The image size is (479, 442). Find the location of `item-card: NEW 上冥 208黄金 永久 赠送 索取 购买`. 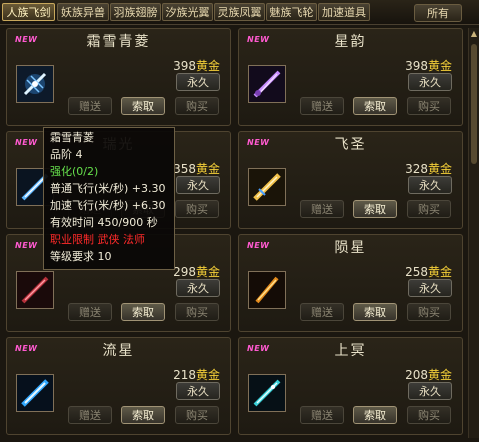

item-card: NEW 上冥 208黄金 永久 赠送 索取 购买 is located at coordinates (350, 386).